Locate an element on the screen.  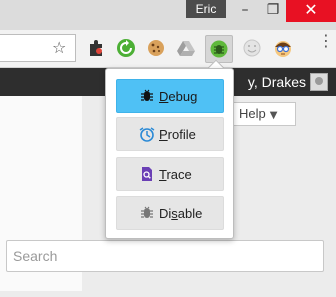
clock-icon is located at coordinates (147, 134).